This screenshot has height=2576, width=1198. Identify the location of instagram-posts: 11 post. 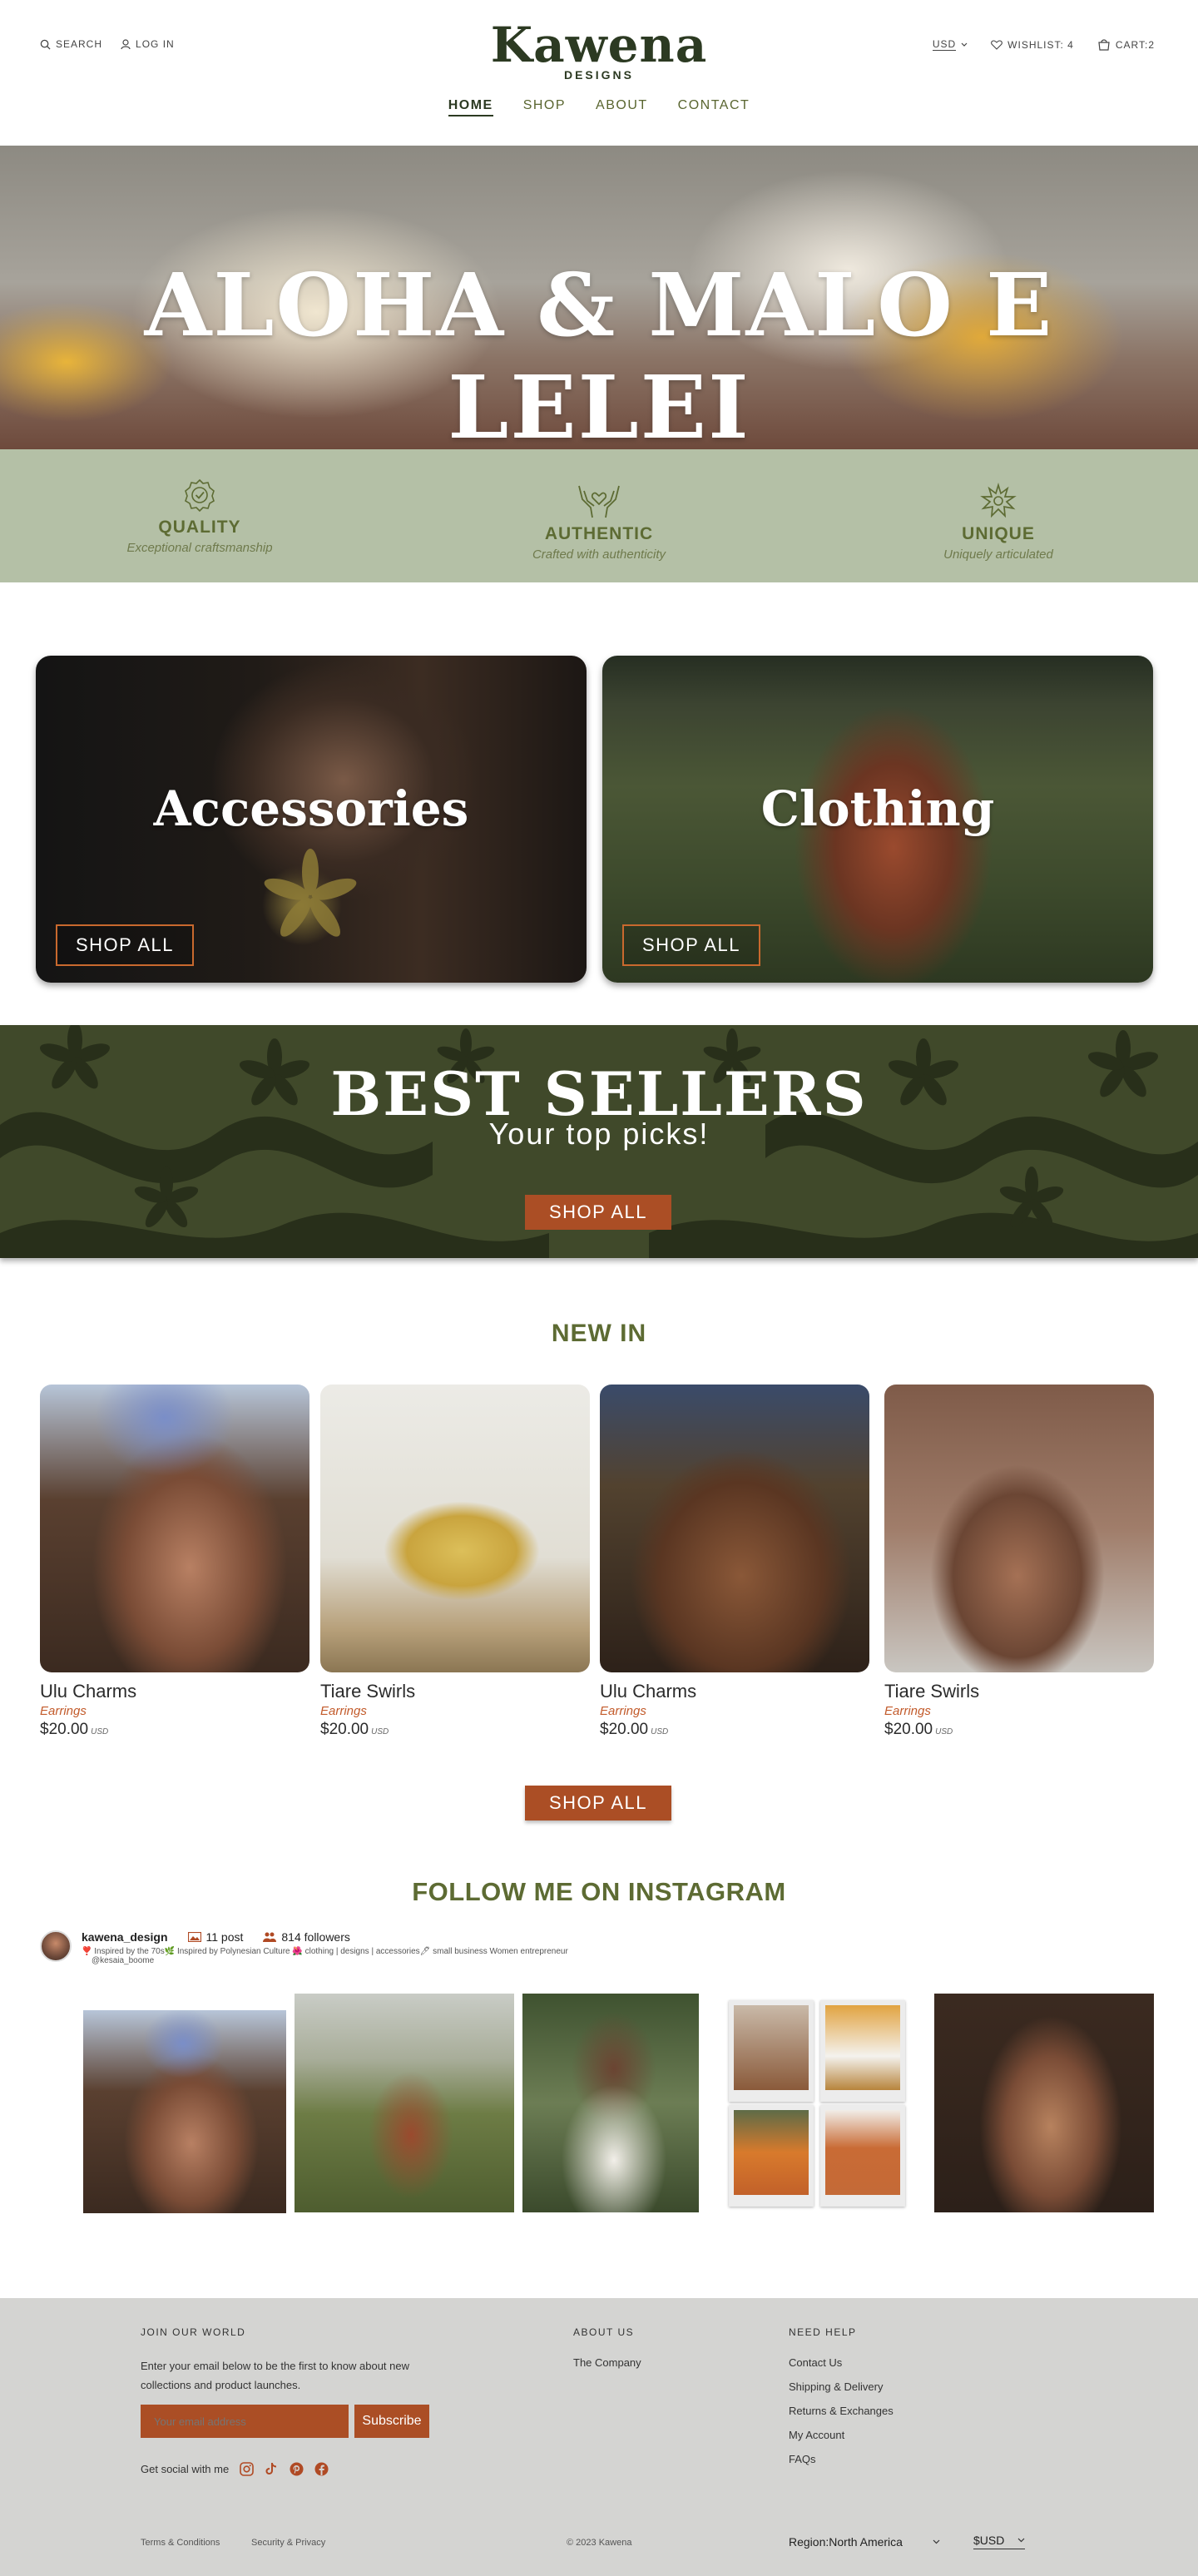
(215, 1937).